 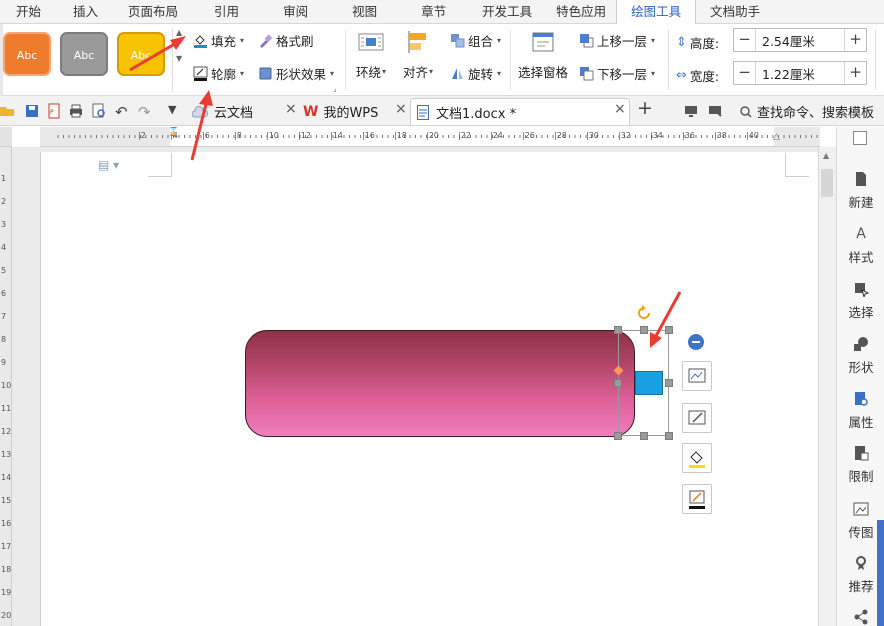 I want to click on ruler-number: |24, so click(x=496, y=135).